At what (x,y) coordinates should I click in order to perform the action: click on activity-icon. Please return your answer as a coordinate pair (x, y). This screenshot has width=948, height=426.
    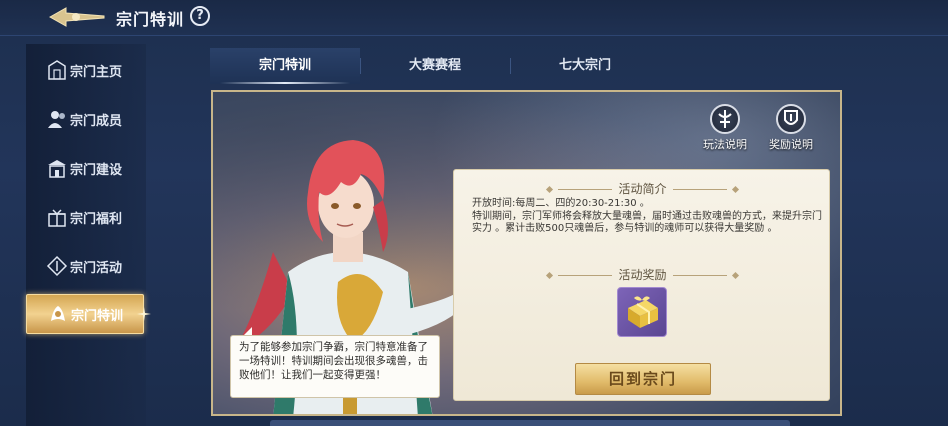
    Looking at the image, I should click on (57, 266).